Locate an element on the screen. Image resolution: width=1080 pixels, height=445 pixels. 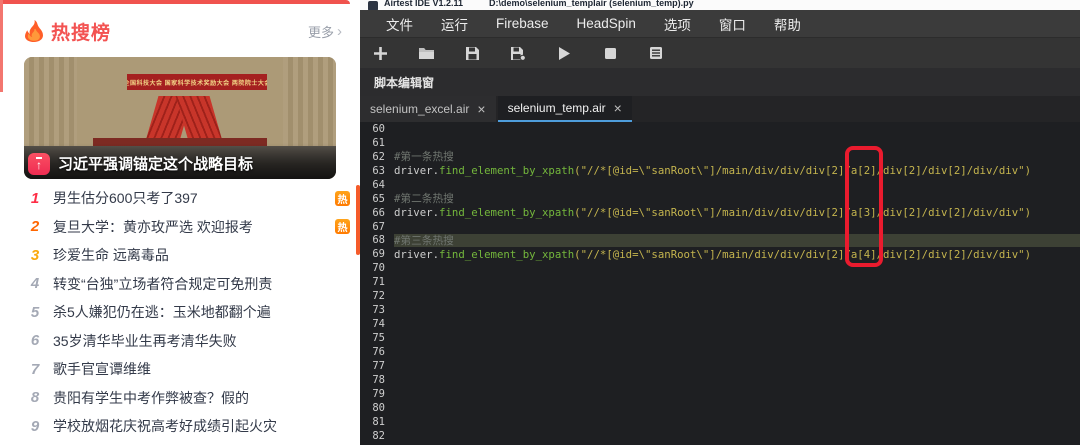
editor-line: 71 is located at coordinates (720, 282).